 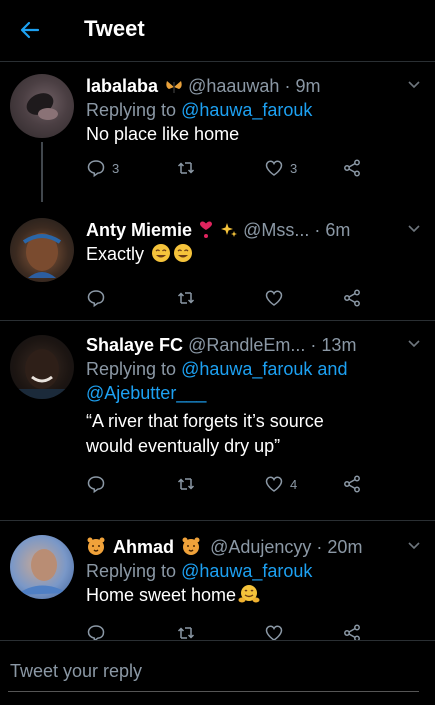 I want to click on like-count: 3, so click(x=294, y=168).